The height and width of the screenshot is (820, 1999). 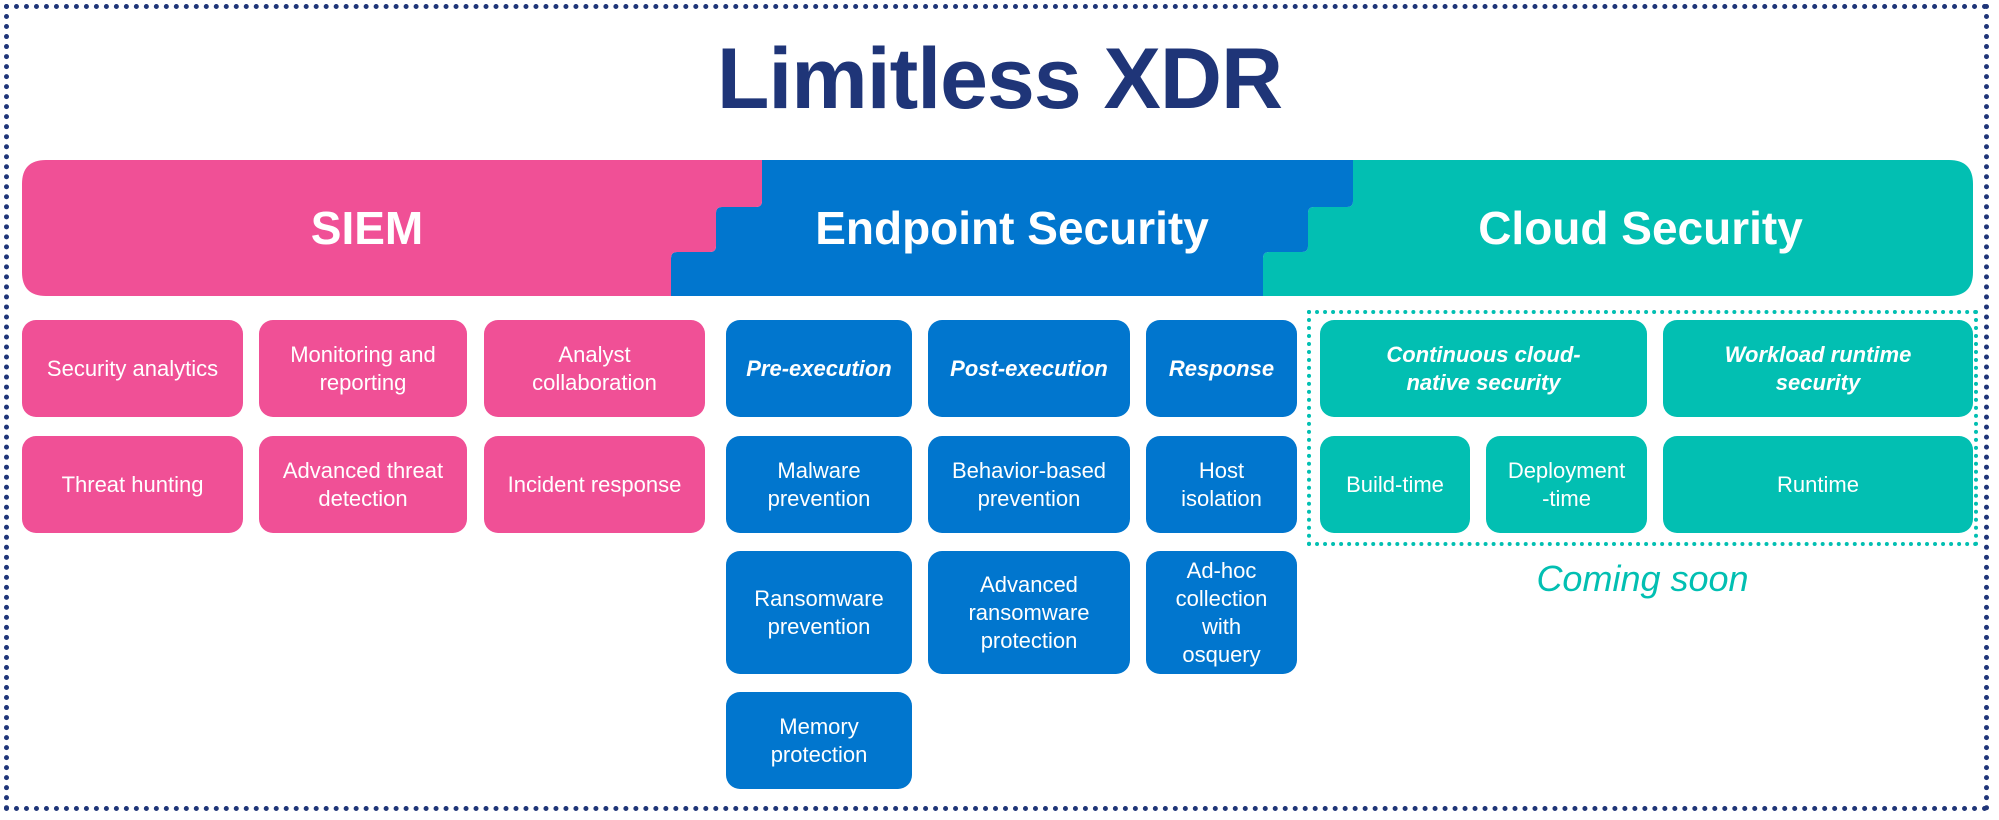 What do you see at coordinates (1483, 368) in the screenshot?
I see `cloud-heading-continuous-cloud-native: Continuous cloud-native security` at bounding box center [1483, 368].